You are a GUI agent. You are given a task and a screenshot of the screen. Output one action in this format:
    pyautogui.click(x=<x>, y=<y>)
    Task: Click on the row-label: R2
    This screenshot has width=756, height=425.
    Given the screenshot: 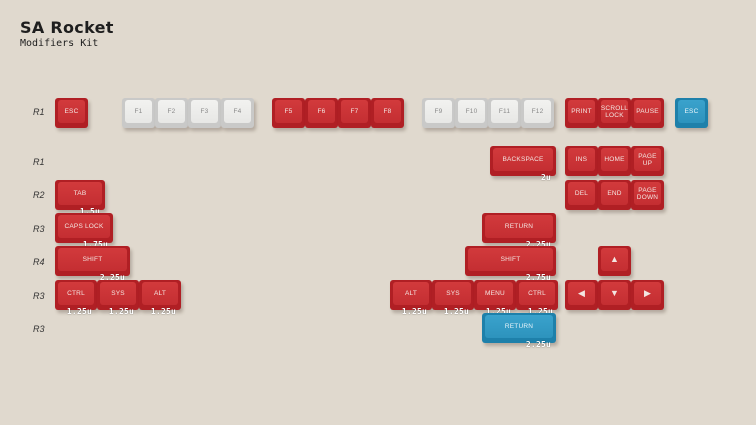 What is the action you would take?
    pyautogui.click(x=39, y=195)
    